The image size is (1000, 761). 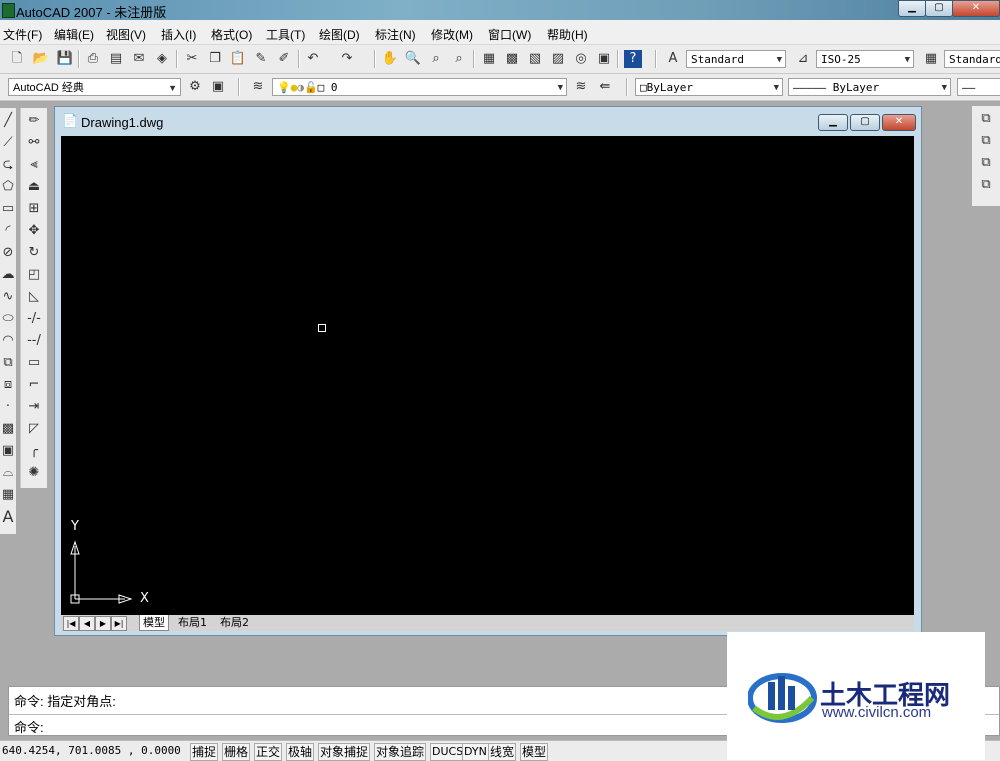 What do you see at coordinates (8, 209) in the screenshot?
I see `rectangle-icon: ▭` at bounding box center [8, 209].